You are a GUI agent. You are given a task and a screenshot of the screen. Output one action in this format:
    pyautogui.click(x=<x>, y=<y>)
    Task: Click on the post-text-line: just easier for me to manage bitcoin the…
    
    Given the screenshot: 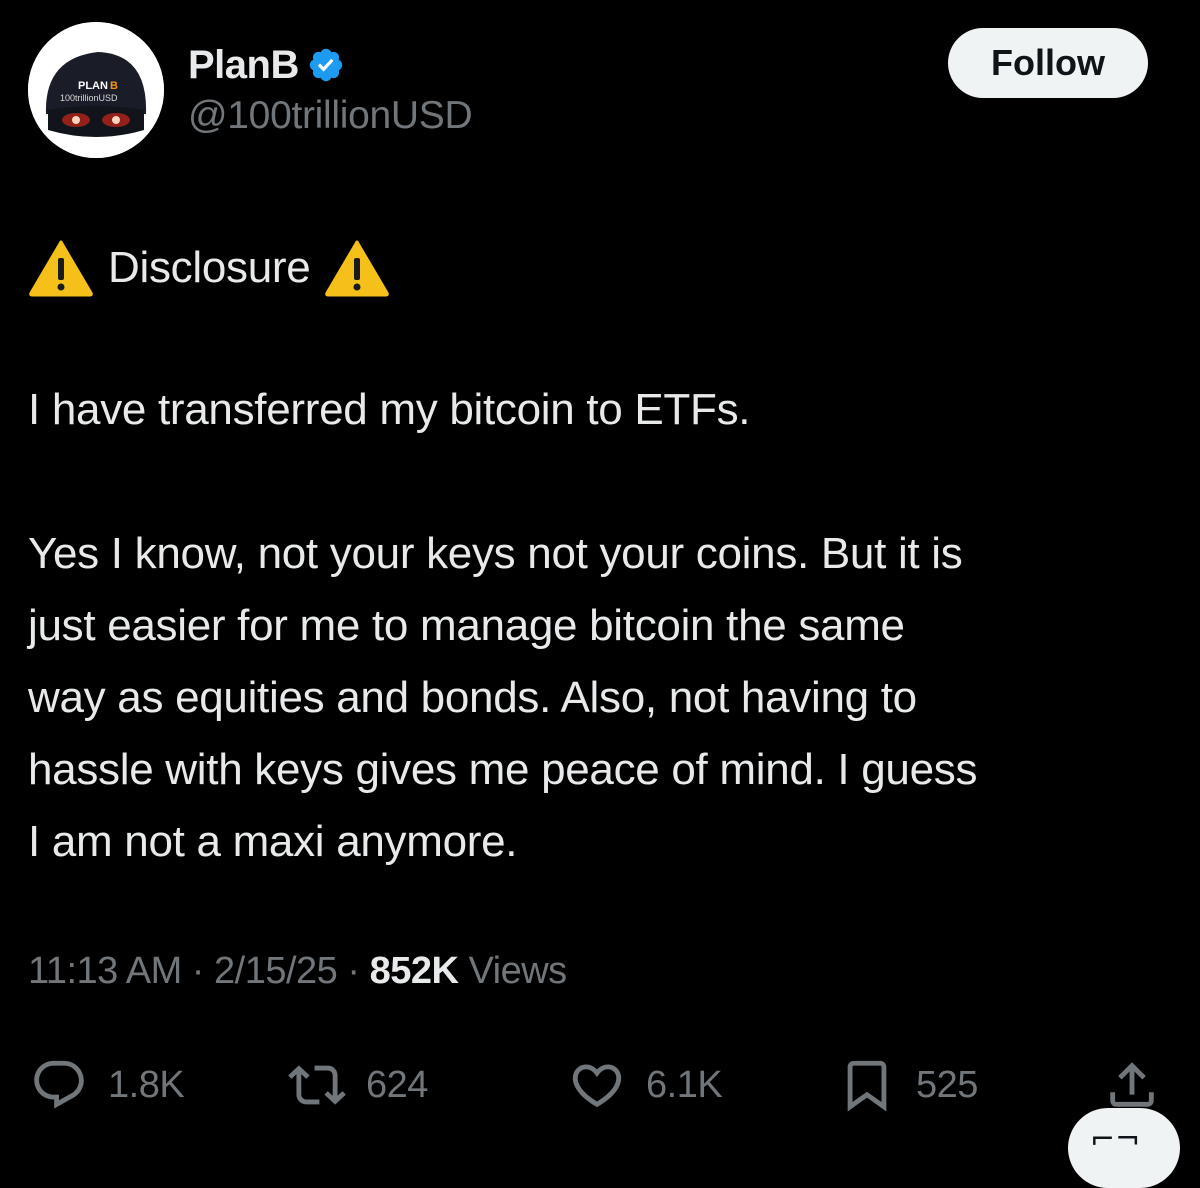 What is the action you would take?
    pyautogui.click(x=466, y=625)
    